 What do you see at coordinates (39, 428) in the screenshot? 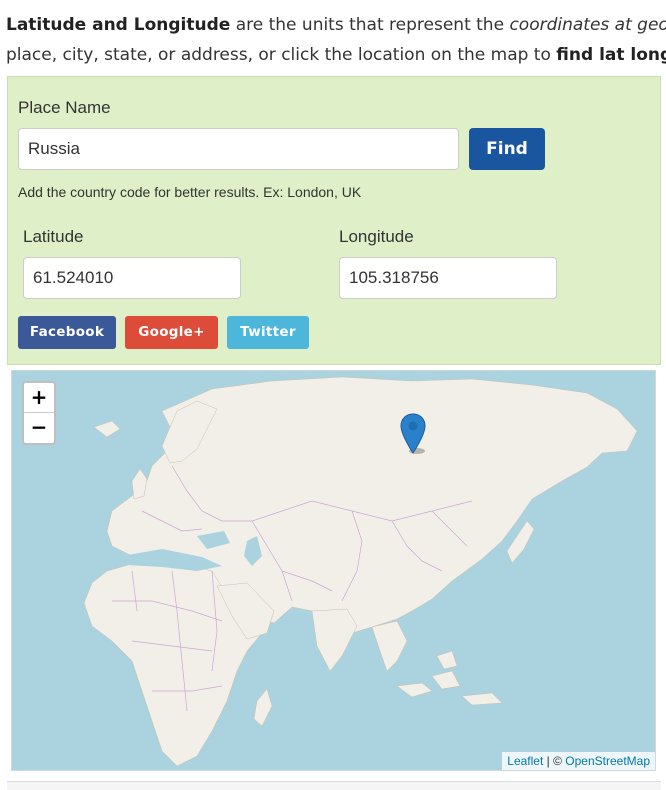
I see `zoom-out-button: −` at bounding box center [39, 428].